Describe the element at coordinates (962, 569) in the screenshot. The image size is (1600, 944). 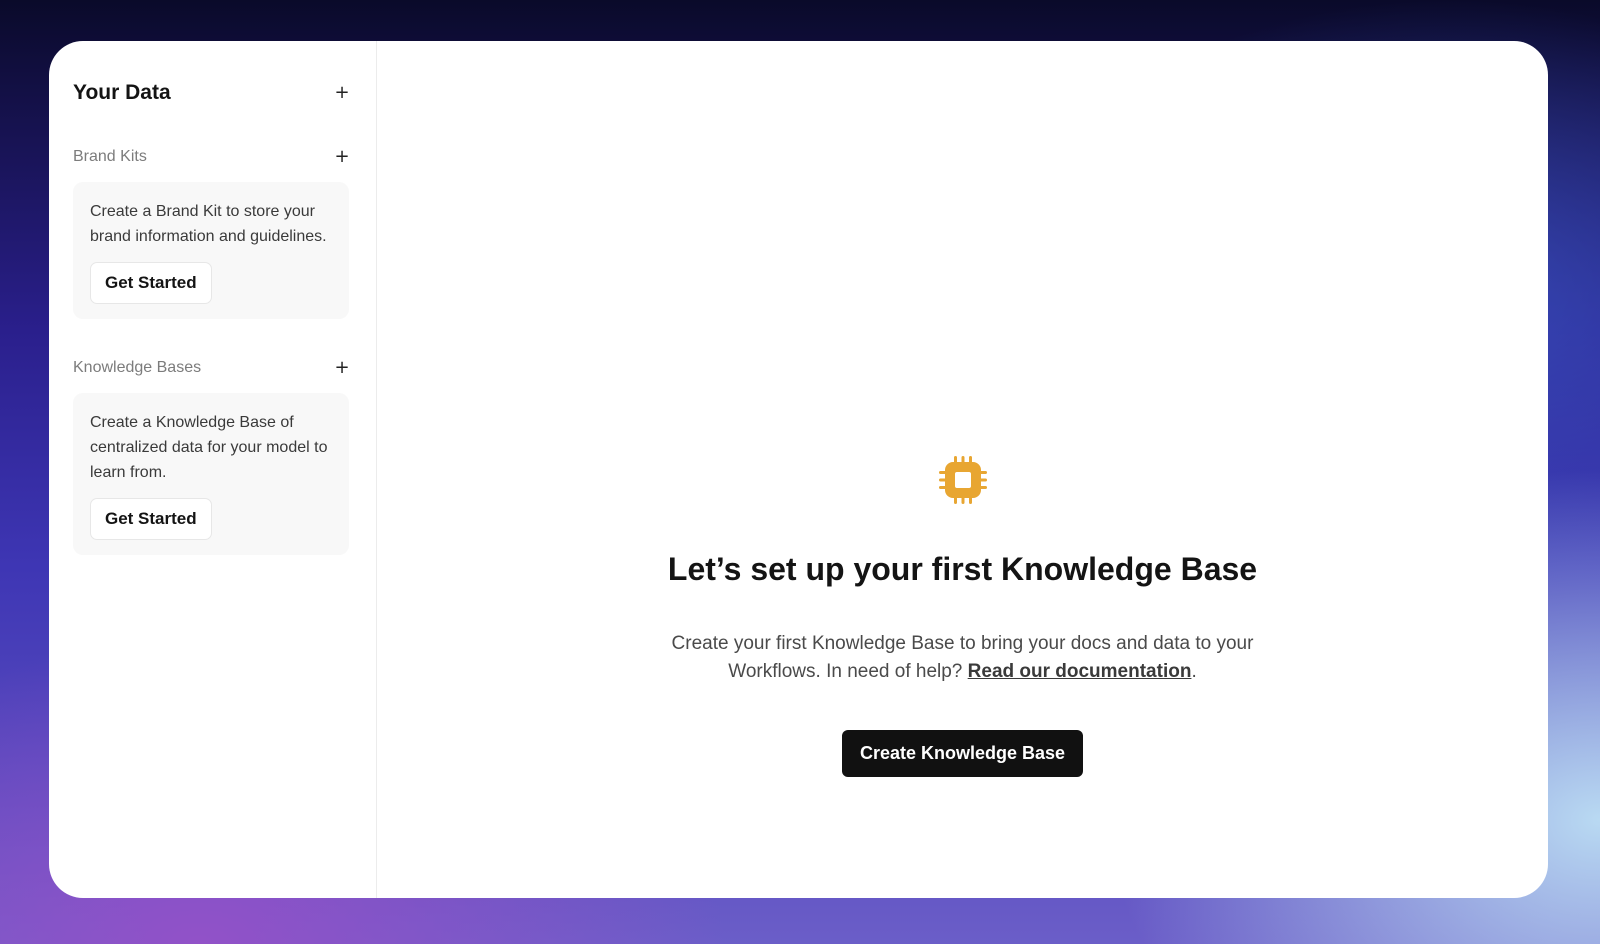
I see `empty-state-headline: Let’s set up your first Knowledge Base` at that location.